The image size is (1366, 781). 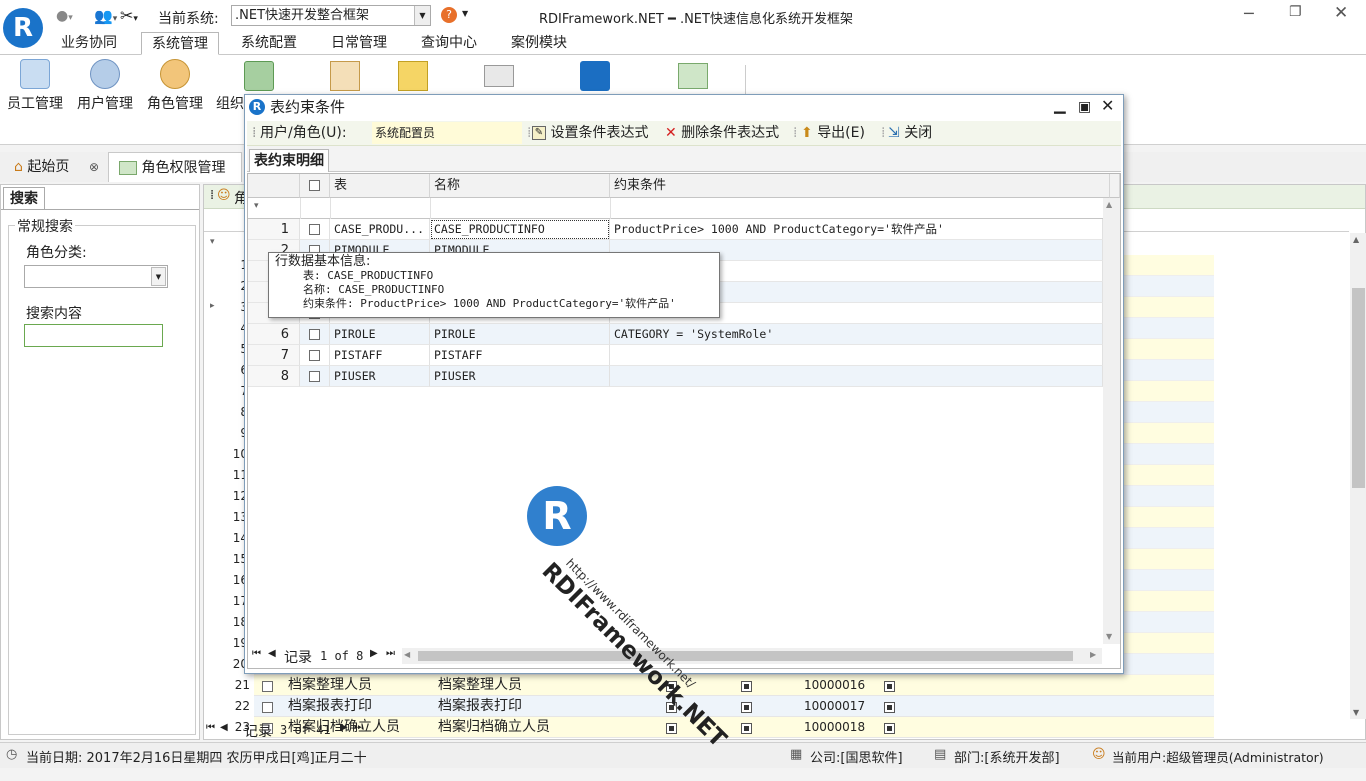 I want to click on close-window-icon: ✕, so click(x=1341, y=13).